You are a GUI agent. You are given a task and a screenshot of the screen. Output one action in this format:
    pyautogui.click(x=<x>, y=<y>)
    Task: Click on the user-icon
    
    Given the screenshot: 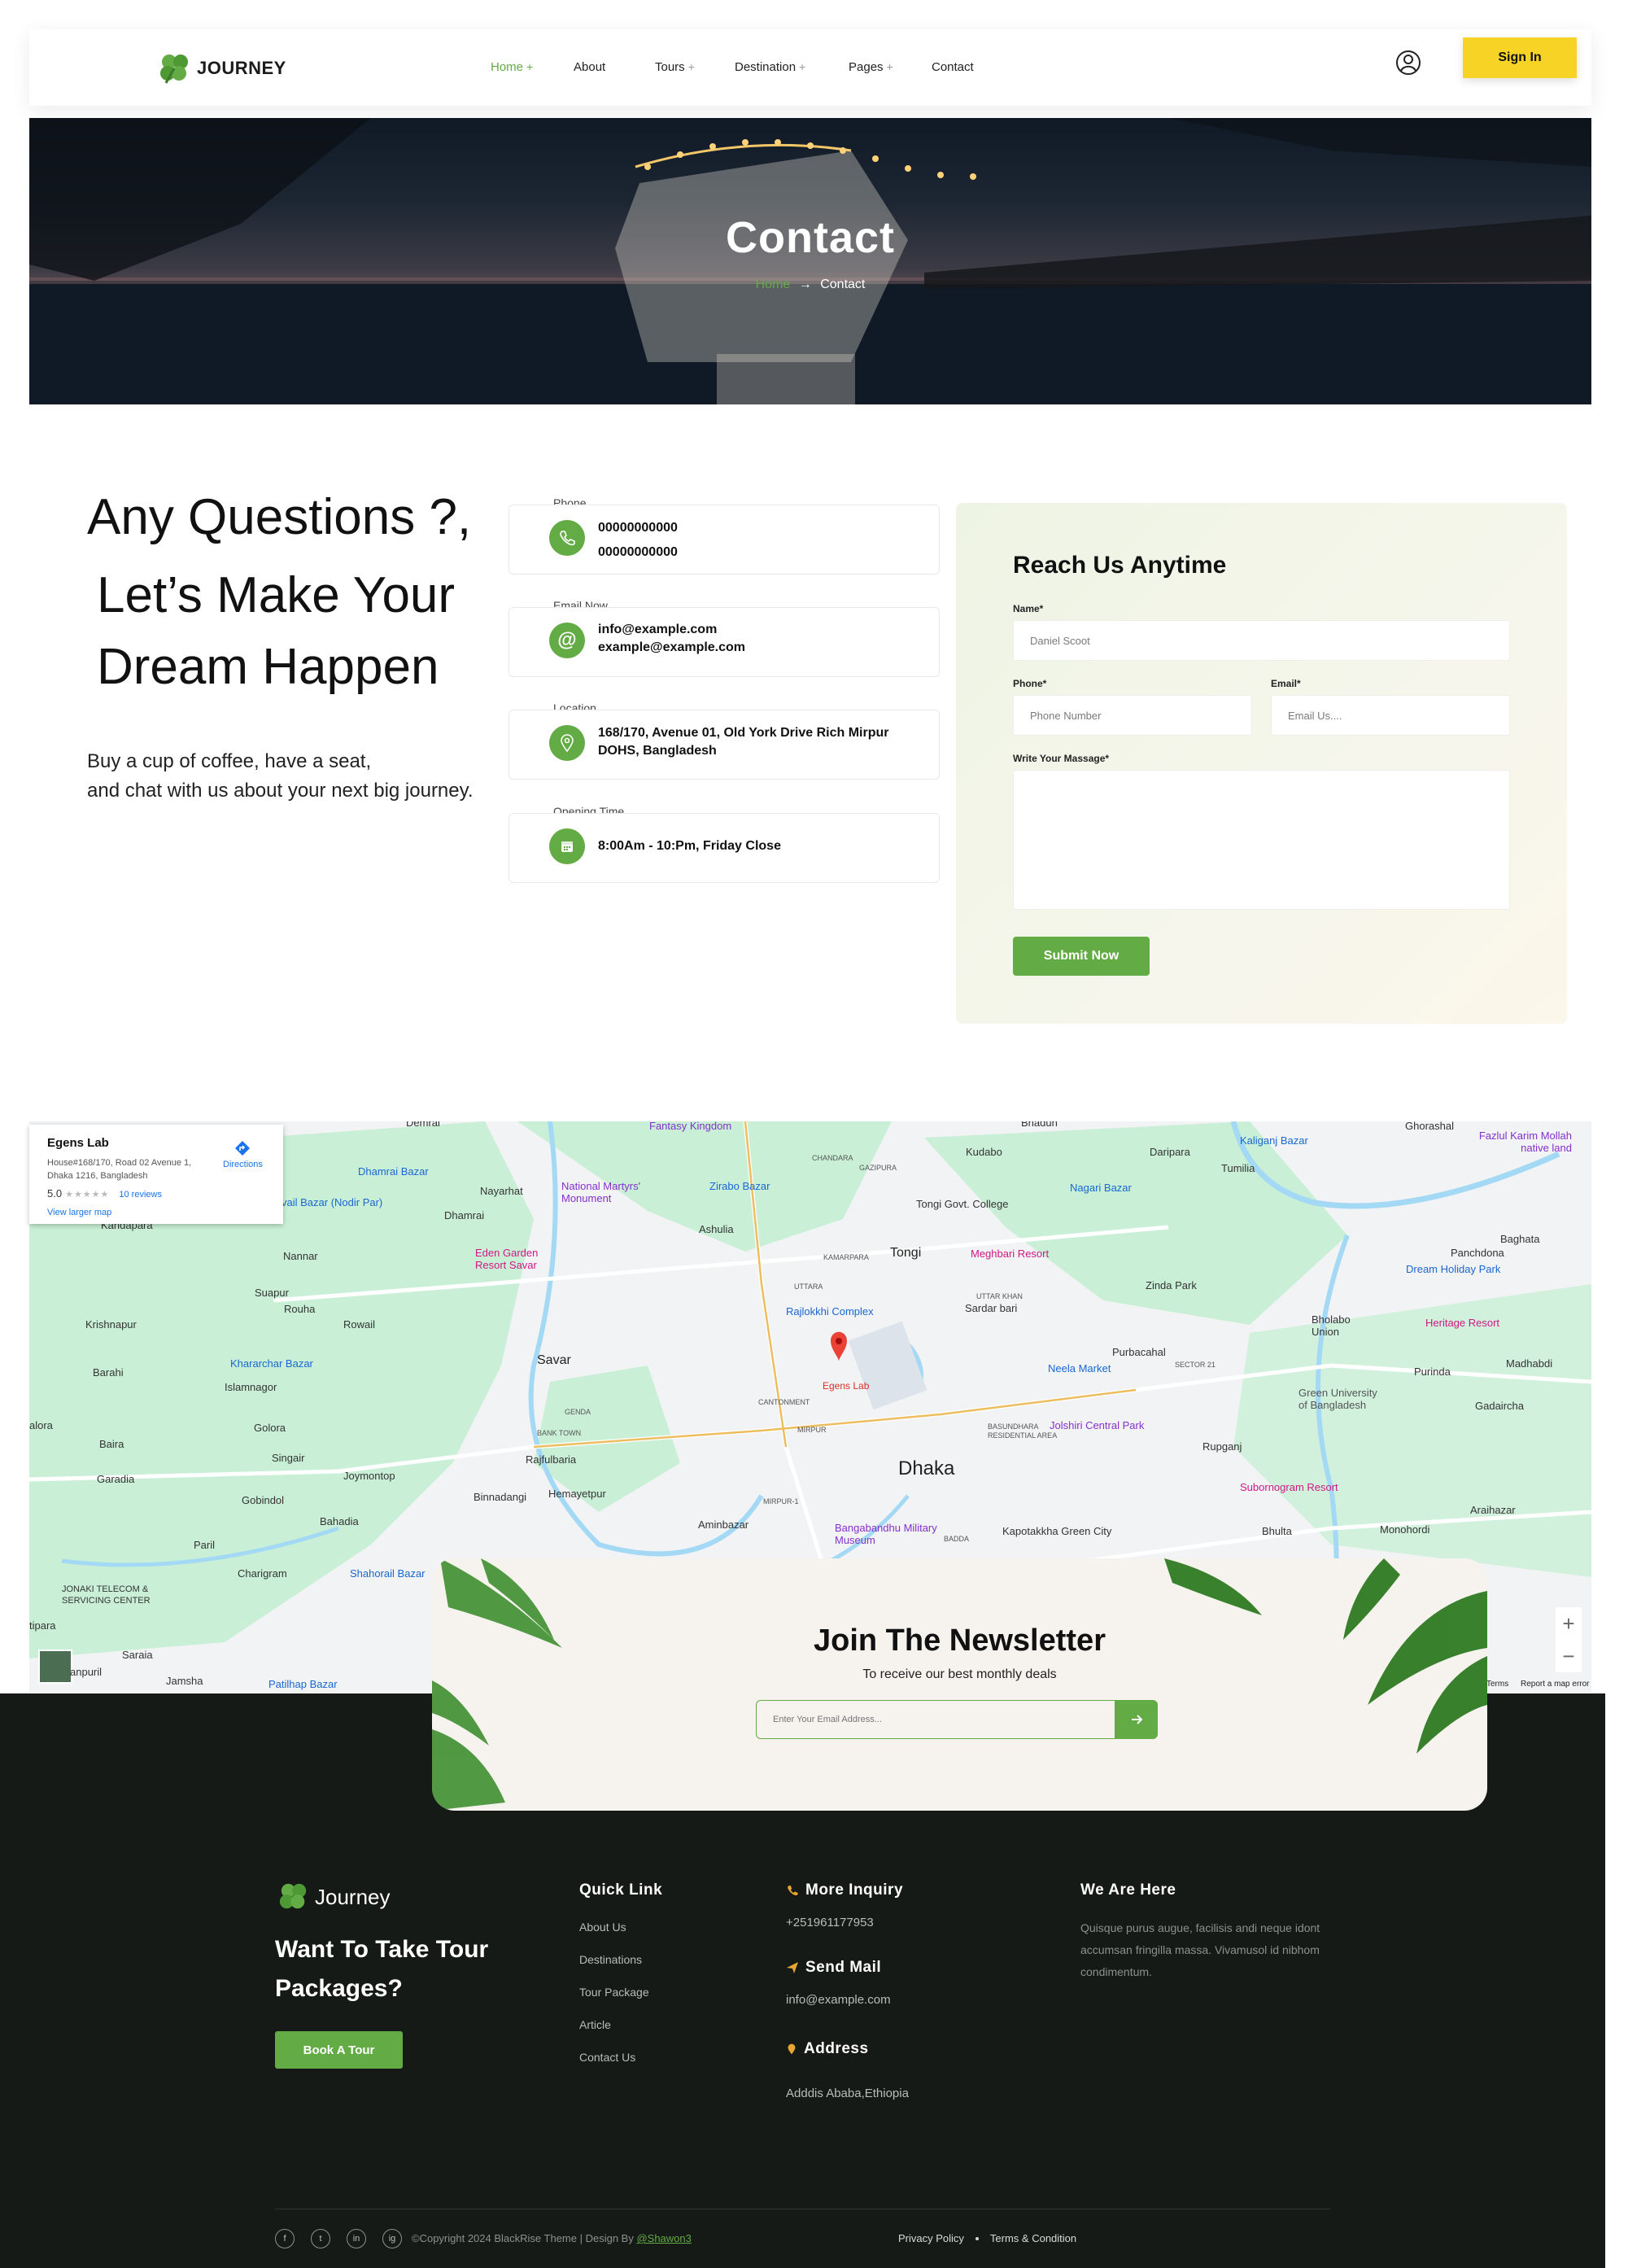 What is the action you would take?
    pyautogui.click(x=1408, y=62)
    